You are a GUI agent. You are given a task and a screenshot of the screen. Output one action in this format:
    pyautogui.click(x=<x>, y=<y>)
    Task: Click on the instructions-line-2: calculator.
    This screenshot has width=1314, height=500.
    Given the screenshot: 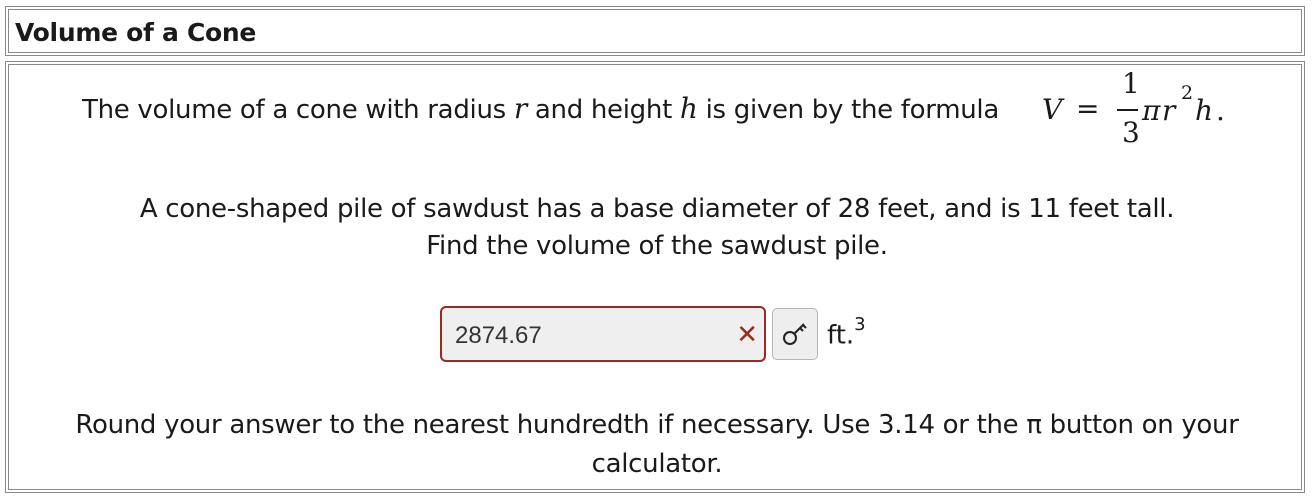 What is the action you would take?
    pyautogui.click(x=657, y=464)
    